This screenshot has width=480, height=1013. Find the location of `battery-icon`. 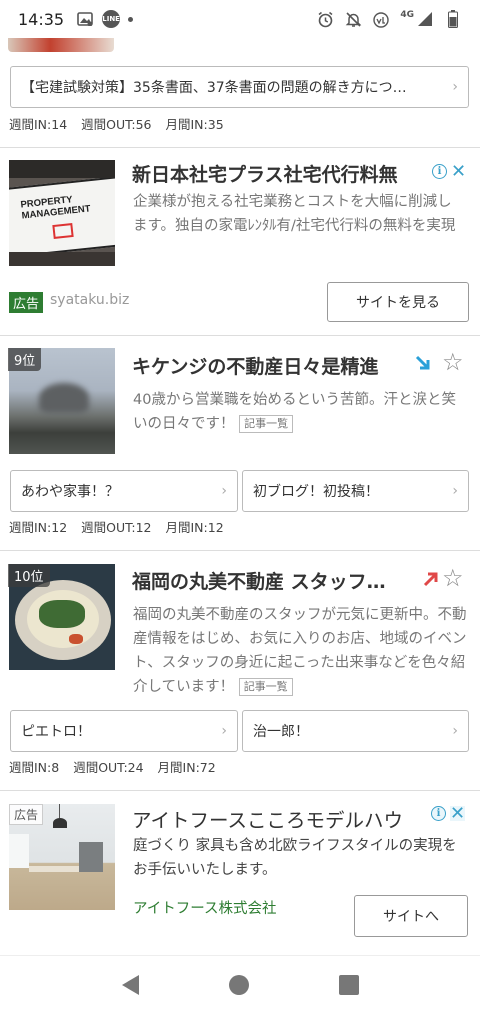

battery-icon is located at coordinates (453, 19).